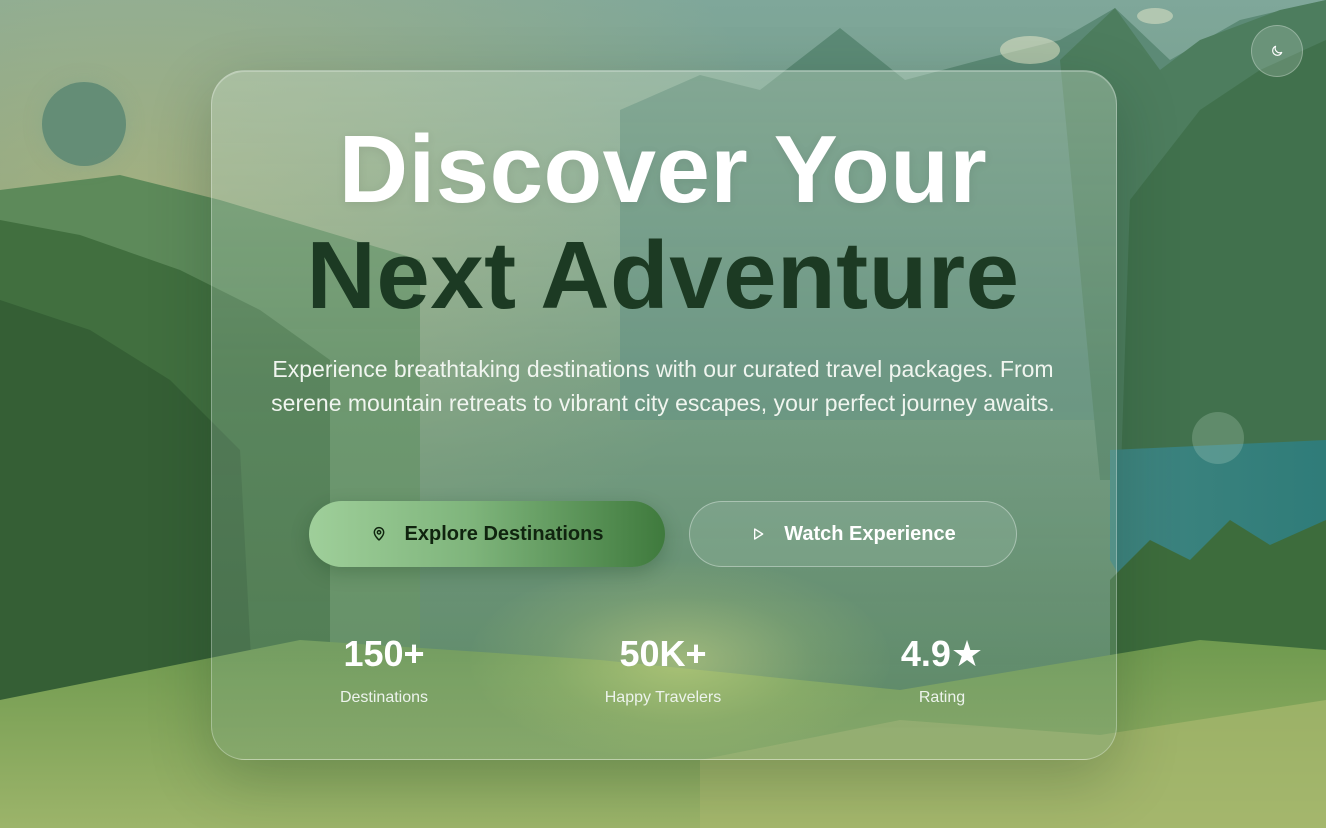 The height and width of the screenshot is (828, 1326). I want to click on moon-icon, so click(1277, 50).